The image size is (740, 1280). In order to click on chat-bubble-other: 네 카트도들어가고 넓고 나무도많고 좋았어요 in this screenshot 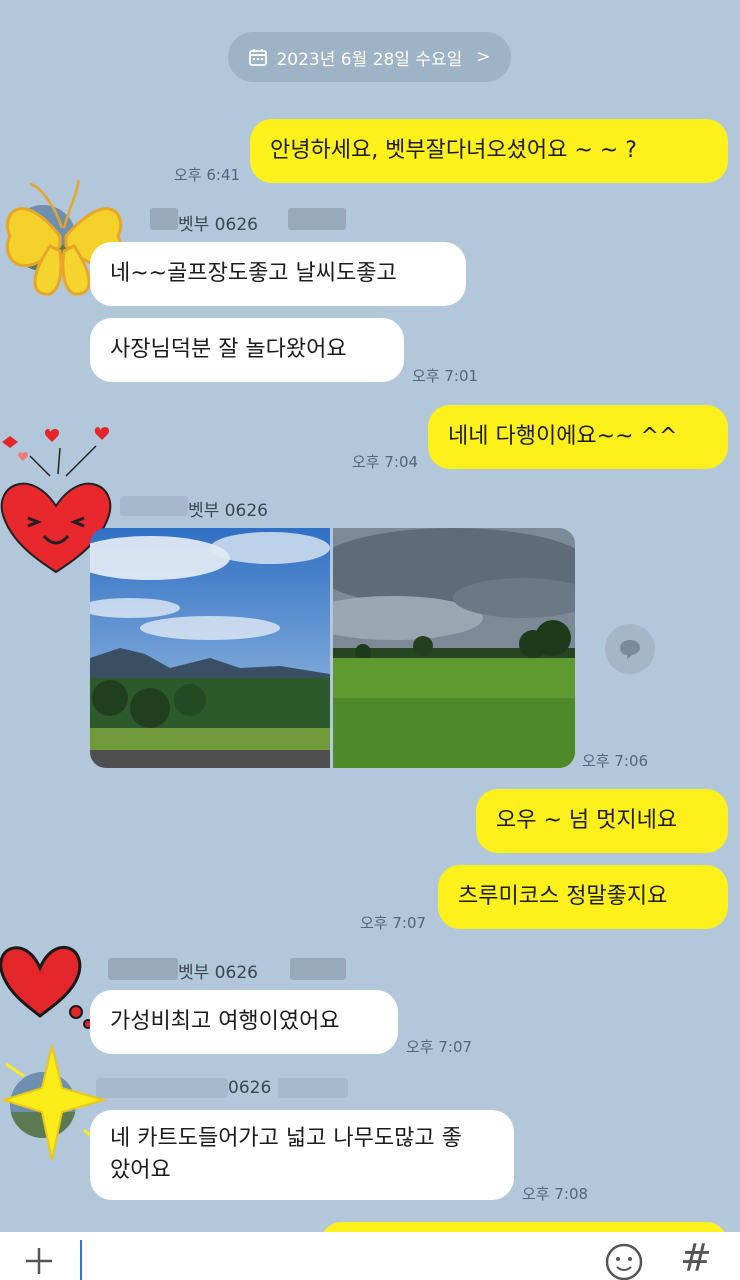, I will do `click(302, 1155)`.